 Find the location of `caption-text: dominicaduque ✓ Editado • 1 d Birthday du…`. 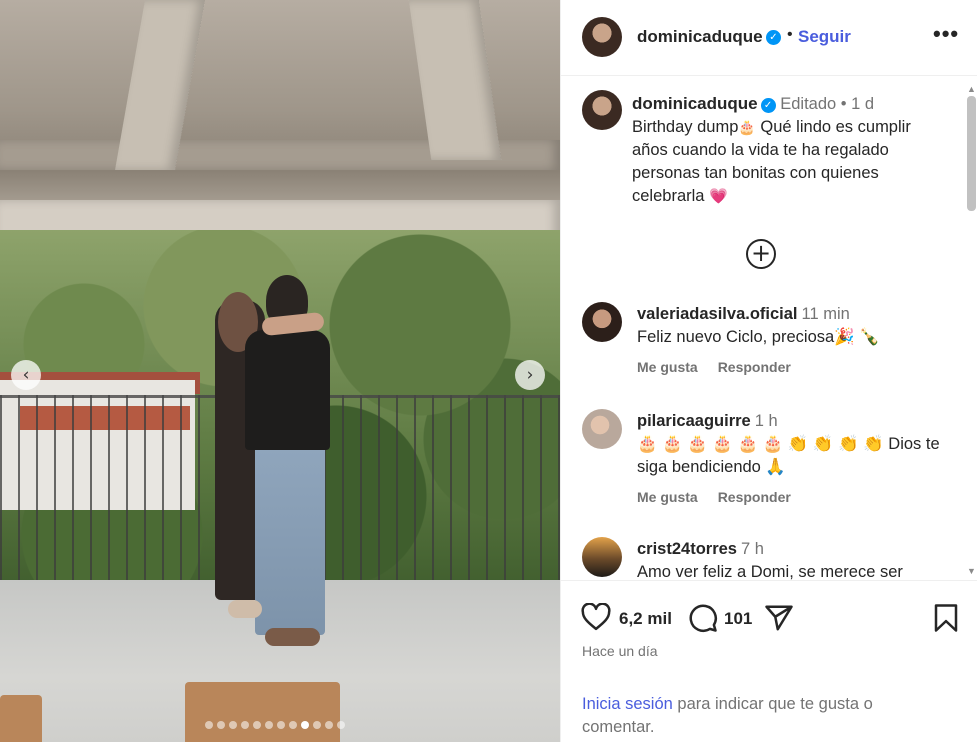

caption-text: dominicaduque ✓ Editado • 1 d Birthday du… is located at coordinates (791, 150).